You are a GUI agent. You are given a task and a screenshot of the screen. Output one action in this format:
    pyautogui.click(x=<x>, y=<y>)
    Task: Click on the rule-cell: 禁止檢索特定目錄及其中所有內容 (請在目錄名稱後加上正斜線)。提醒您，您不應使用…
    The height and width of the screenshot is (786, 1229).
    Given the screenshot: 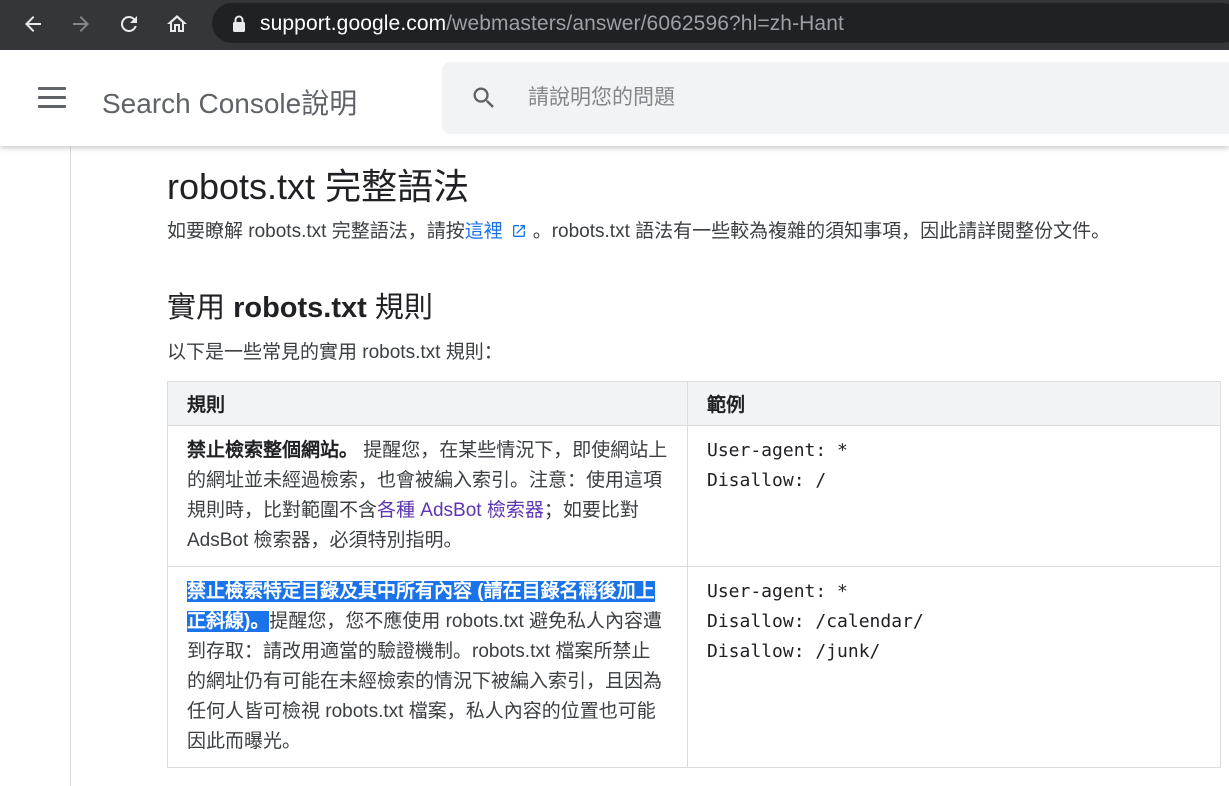 What is the action you would take?
    pyautogui.click(x=427, y=667)
    